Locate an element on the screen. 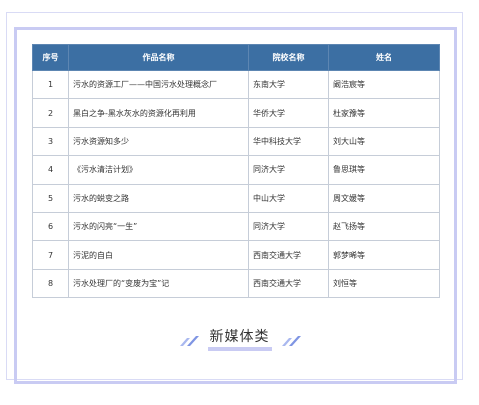 This screenshot has height=405, width=479. cell-name: 阚浩宸等 is located at coordinates (384, 85).